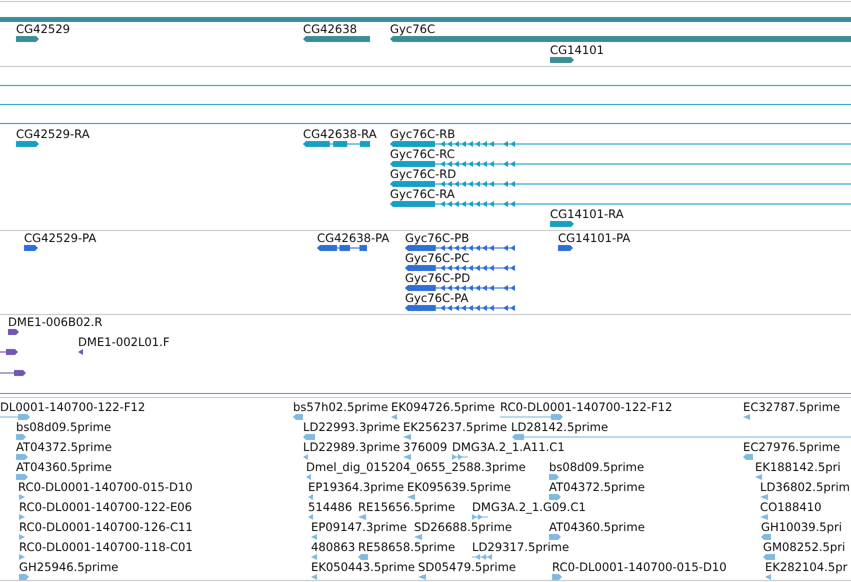 This screenshot has width=851, height=582. Describe the element at coordinates (55, 322) in the screenshot. I see `feature-label: DME1-006B02.R` at that location.